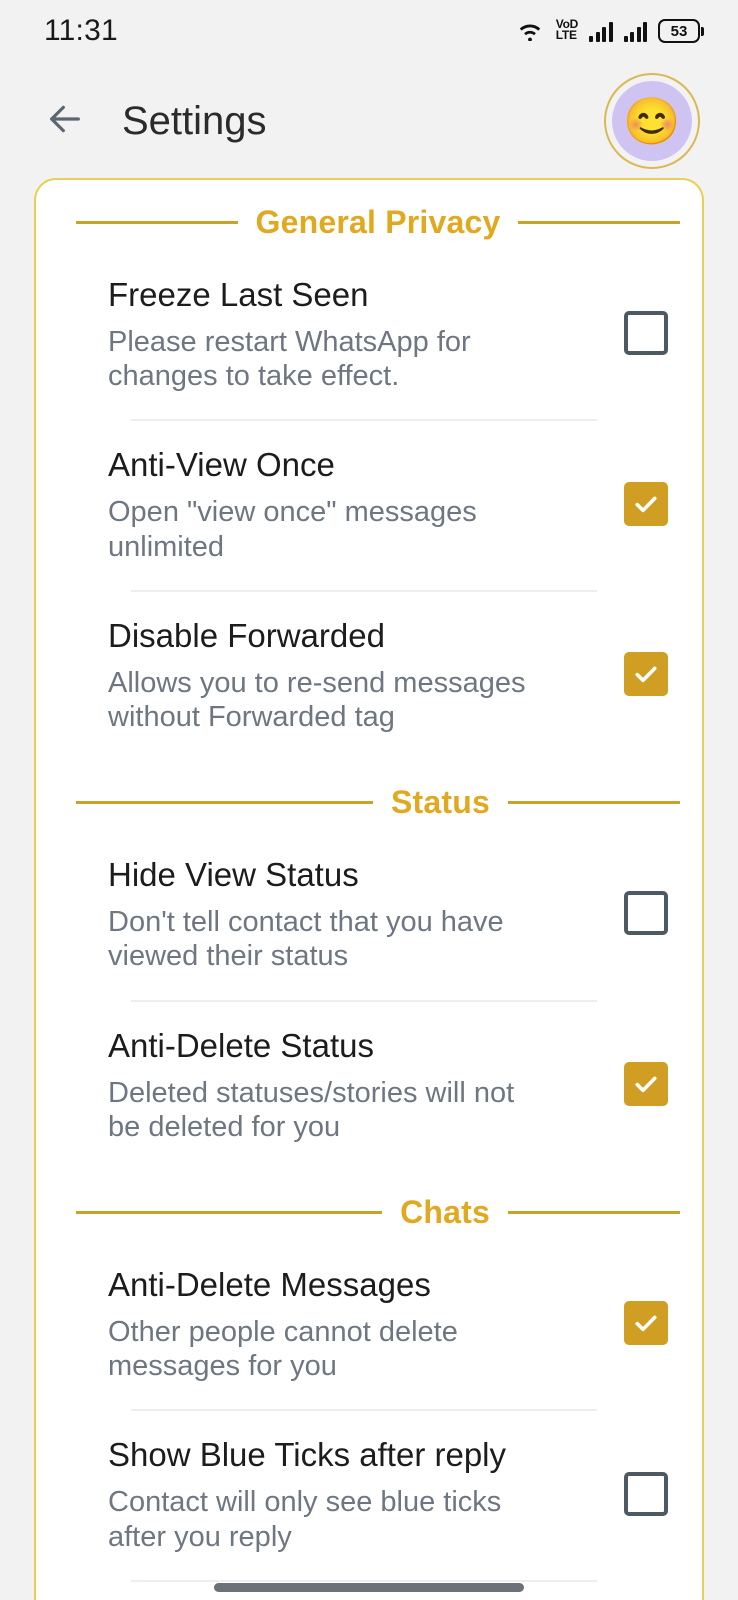 The height and width of the screenshot is (1600, 738). I want to click on status-bar-indicators: VoD LTE 53, so click(609, 31).